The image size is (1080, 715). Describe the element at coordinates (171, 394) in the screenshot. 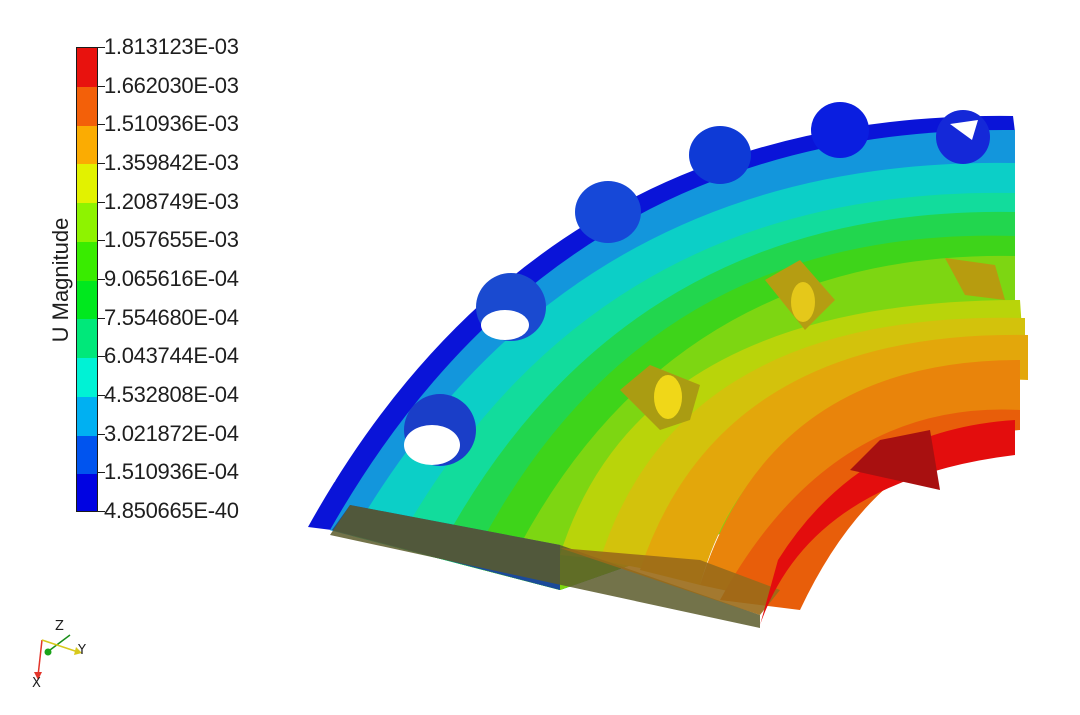

I see `color-legend-tick-label: 4.532808E-04` at that location.